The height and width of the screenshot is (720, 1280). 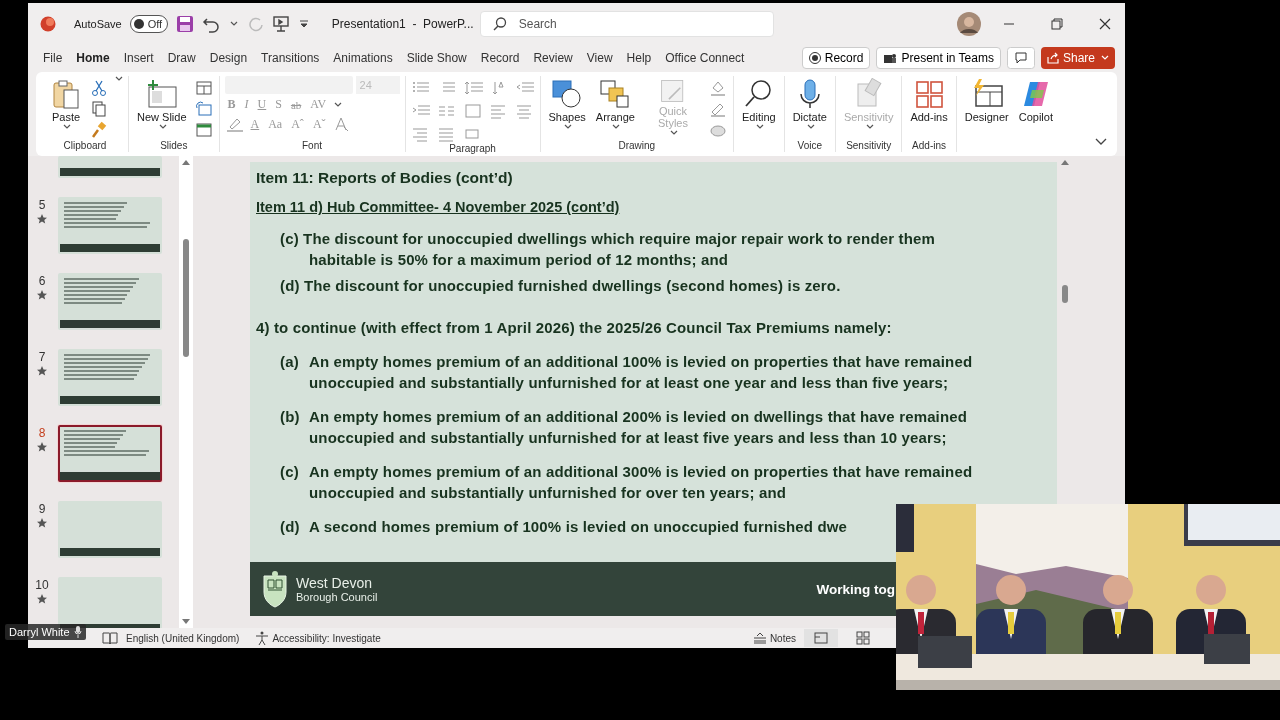 I want to click on add-ins-icon, so click(x=929, y=94).